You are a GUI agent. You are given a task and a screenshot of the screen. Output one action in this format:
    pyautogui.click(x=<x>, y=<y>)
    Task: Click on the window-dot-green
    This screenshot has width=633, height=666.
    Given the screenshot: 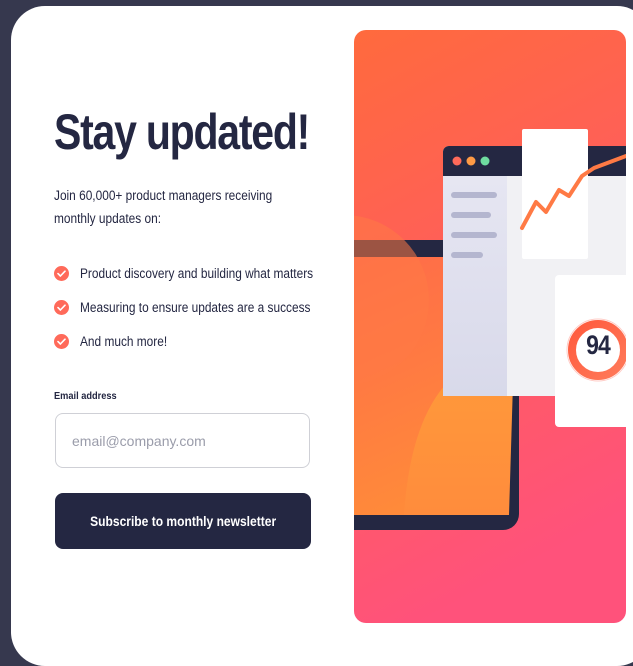 What is the action you would take?
    pyautogui.click(x=485, y=161)
    